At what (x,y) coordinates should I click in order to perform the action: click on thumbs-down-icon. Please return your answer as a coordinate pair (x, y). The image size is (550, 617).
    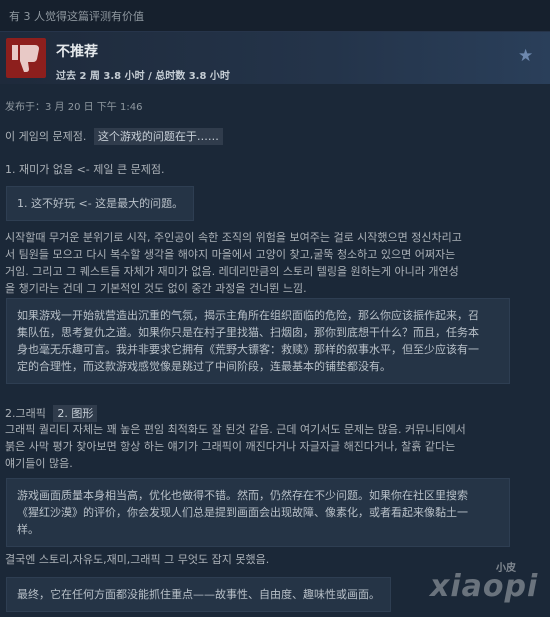
    Looking at the image, I should click on (26, 58).